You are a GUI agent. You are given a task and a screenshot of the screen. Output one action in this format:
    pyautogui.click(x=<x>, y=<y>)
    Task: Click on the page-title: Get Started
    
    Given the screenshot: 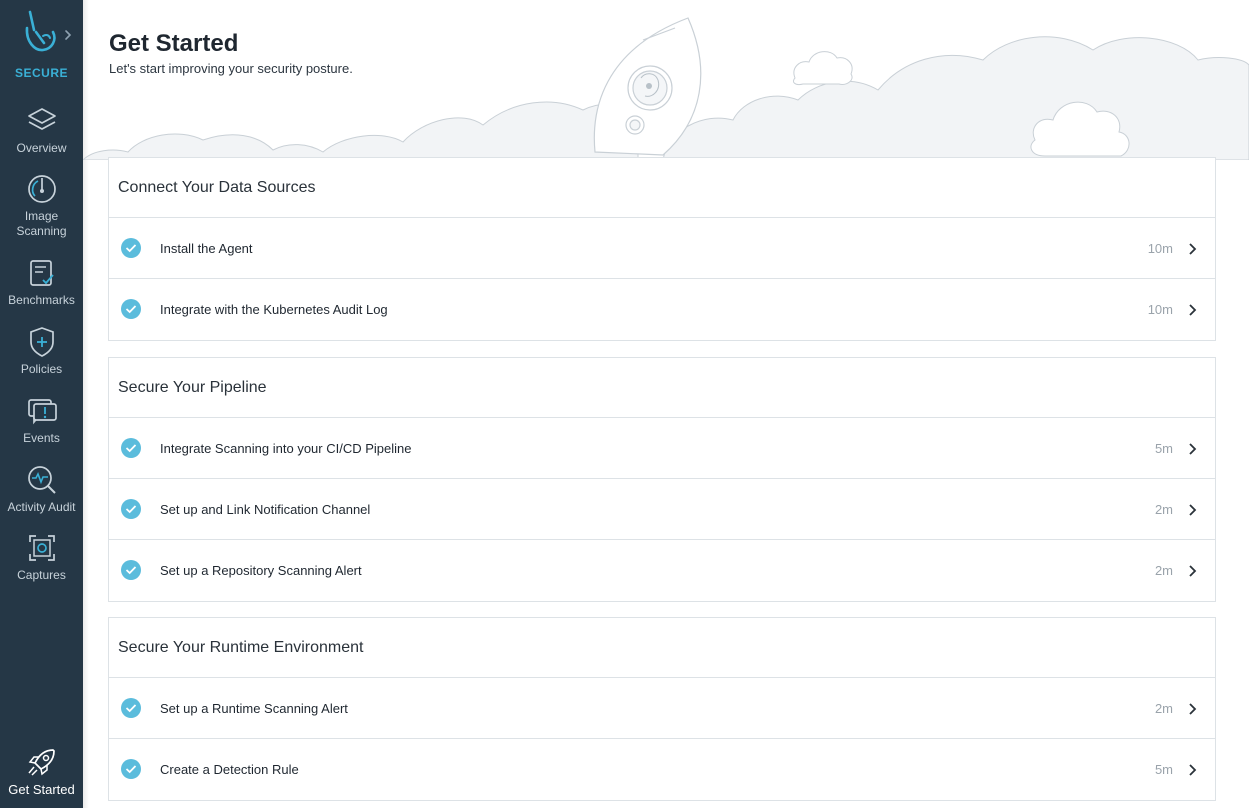 What is the action you would take?
    pyautogui.click(x=174, y=43)
    